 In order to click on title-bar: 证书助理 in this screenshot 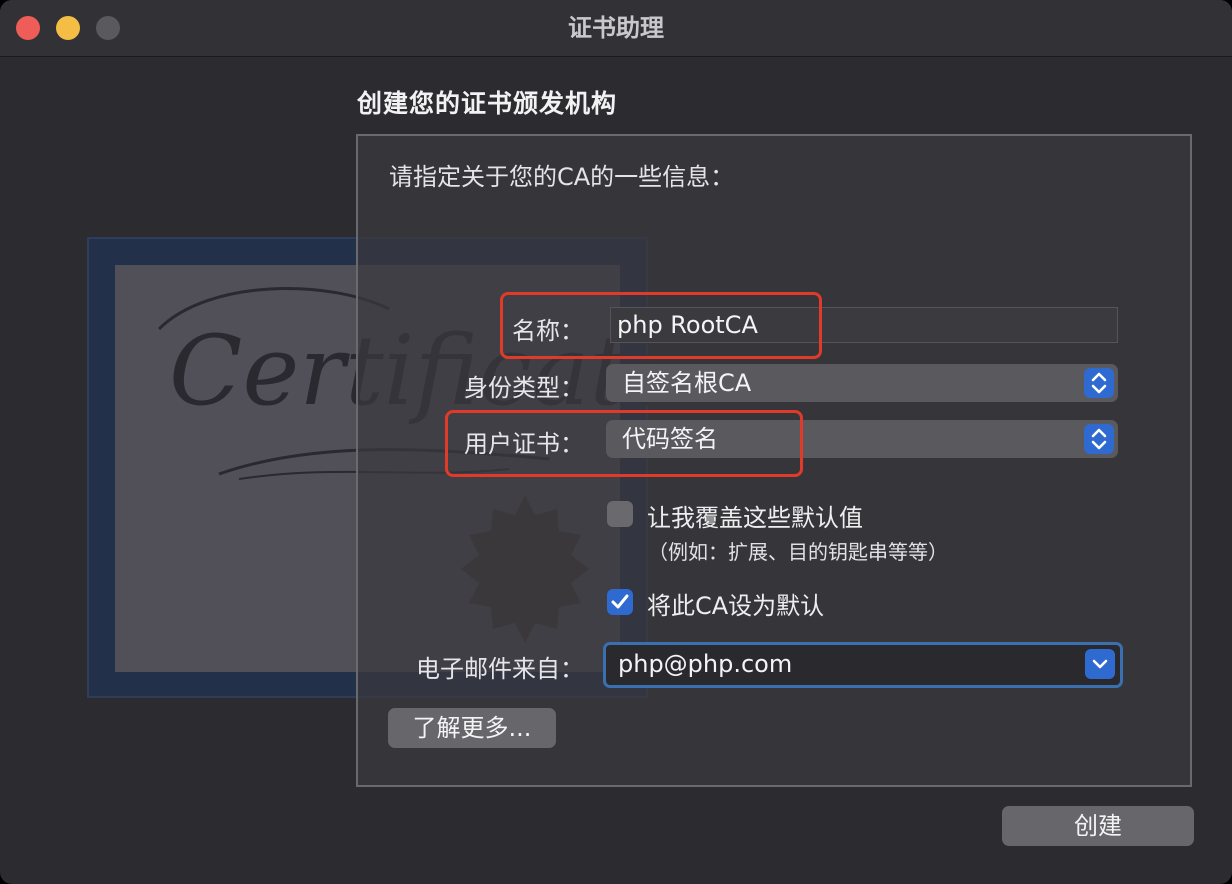, I will do `click(616, 28)`.